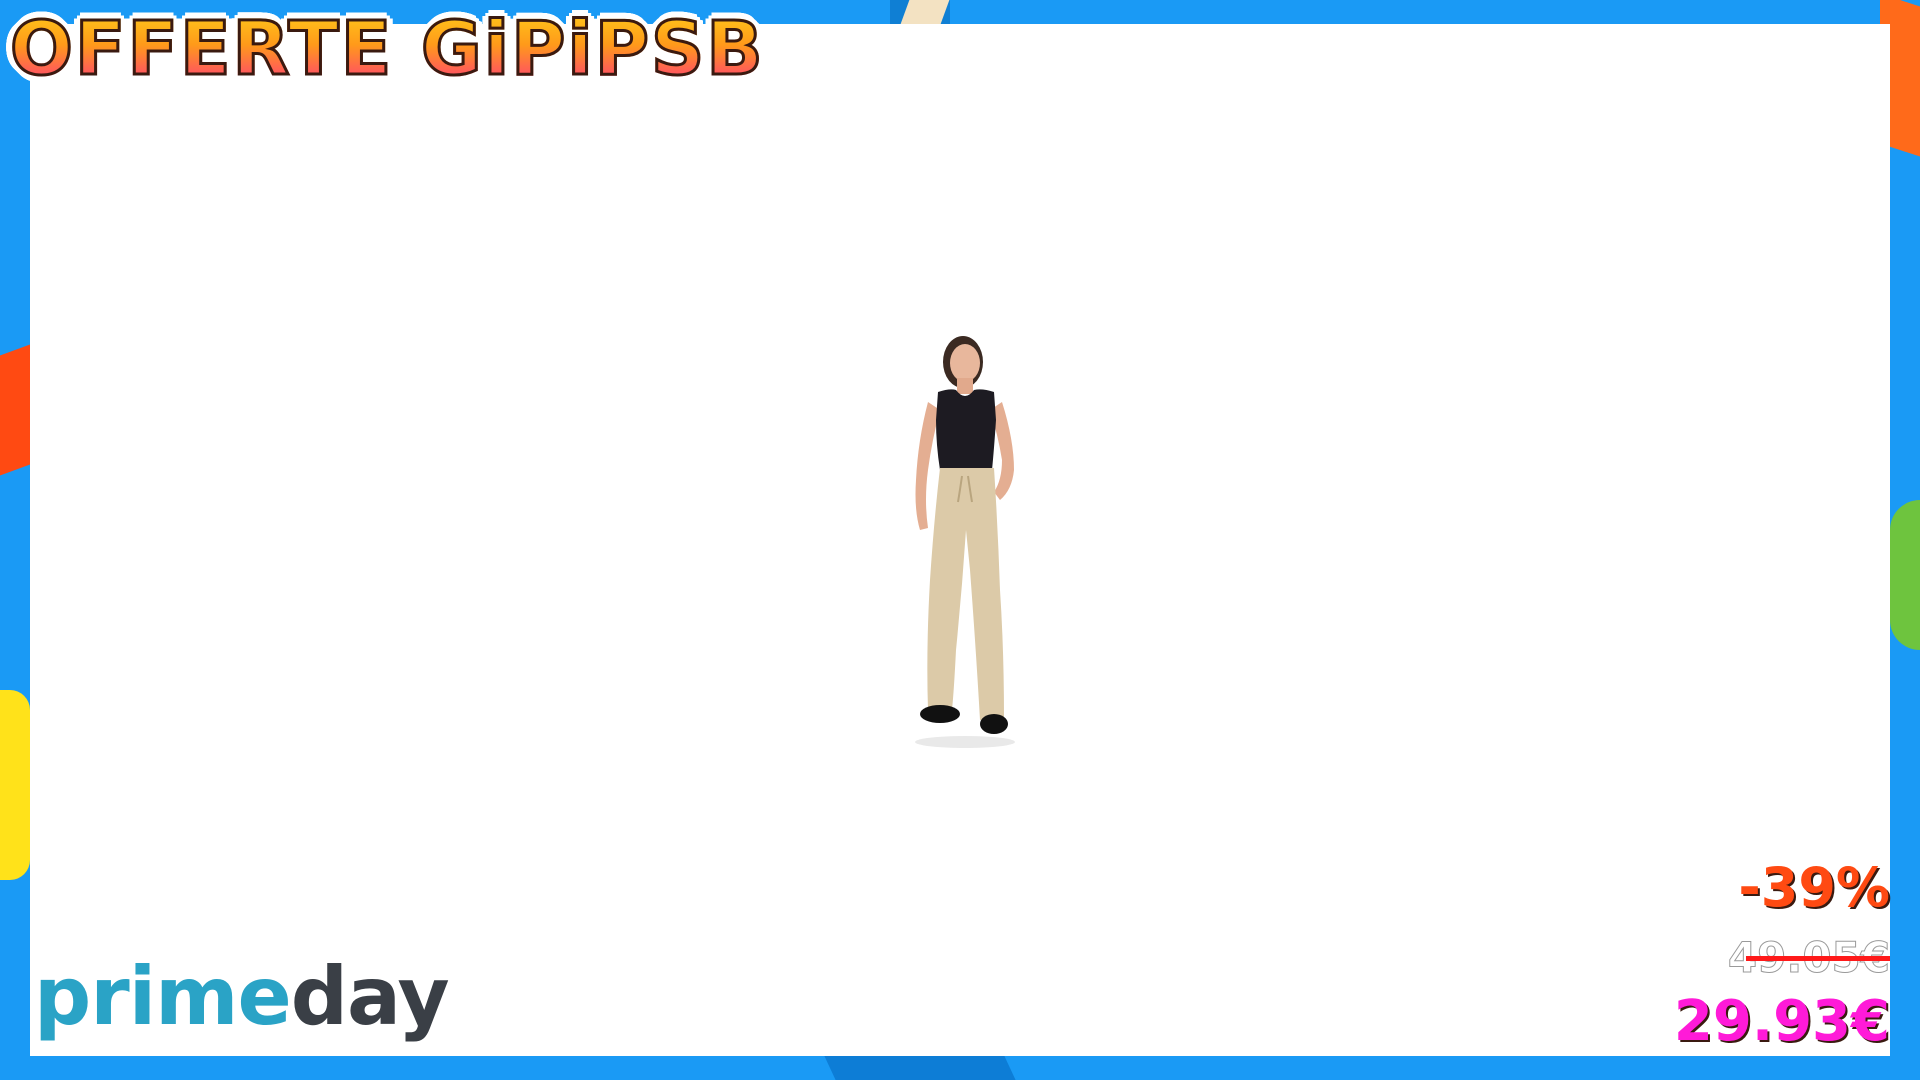  What do you see at coordinates (1781, 1021) in the screenshot?
I see `new-price: 29.93€` at bounding box center [1781, 1021].